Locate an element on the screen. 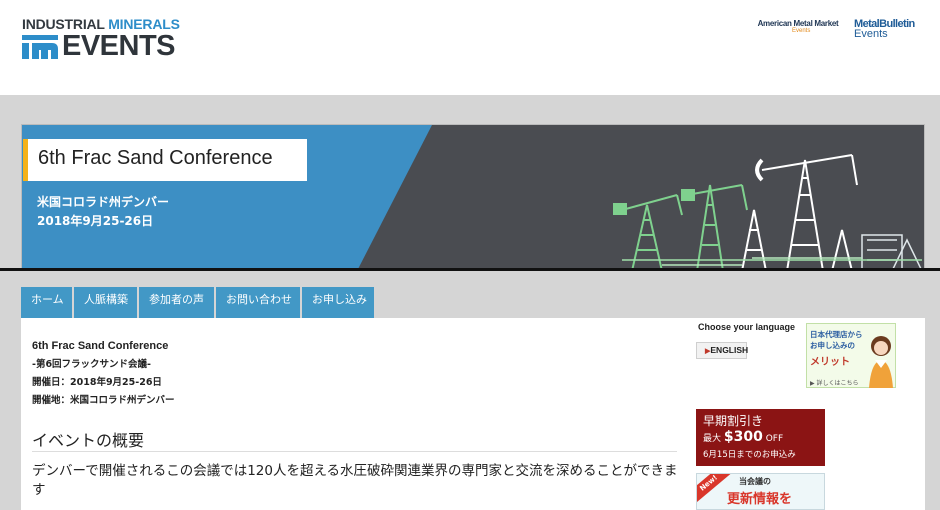 The image size is (940, 510). oil-pumpjack-illustration-icon is located at coordinates (767, 211).